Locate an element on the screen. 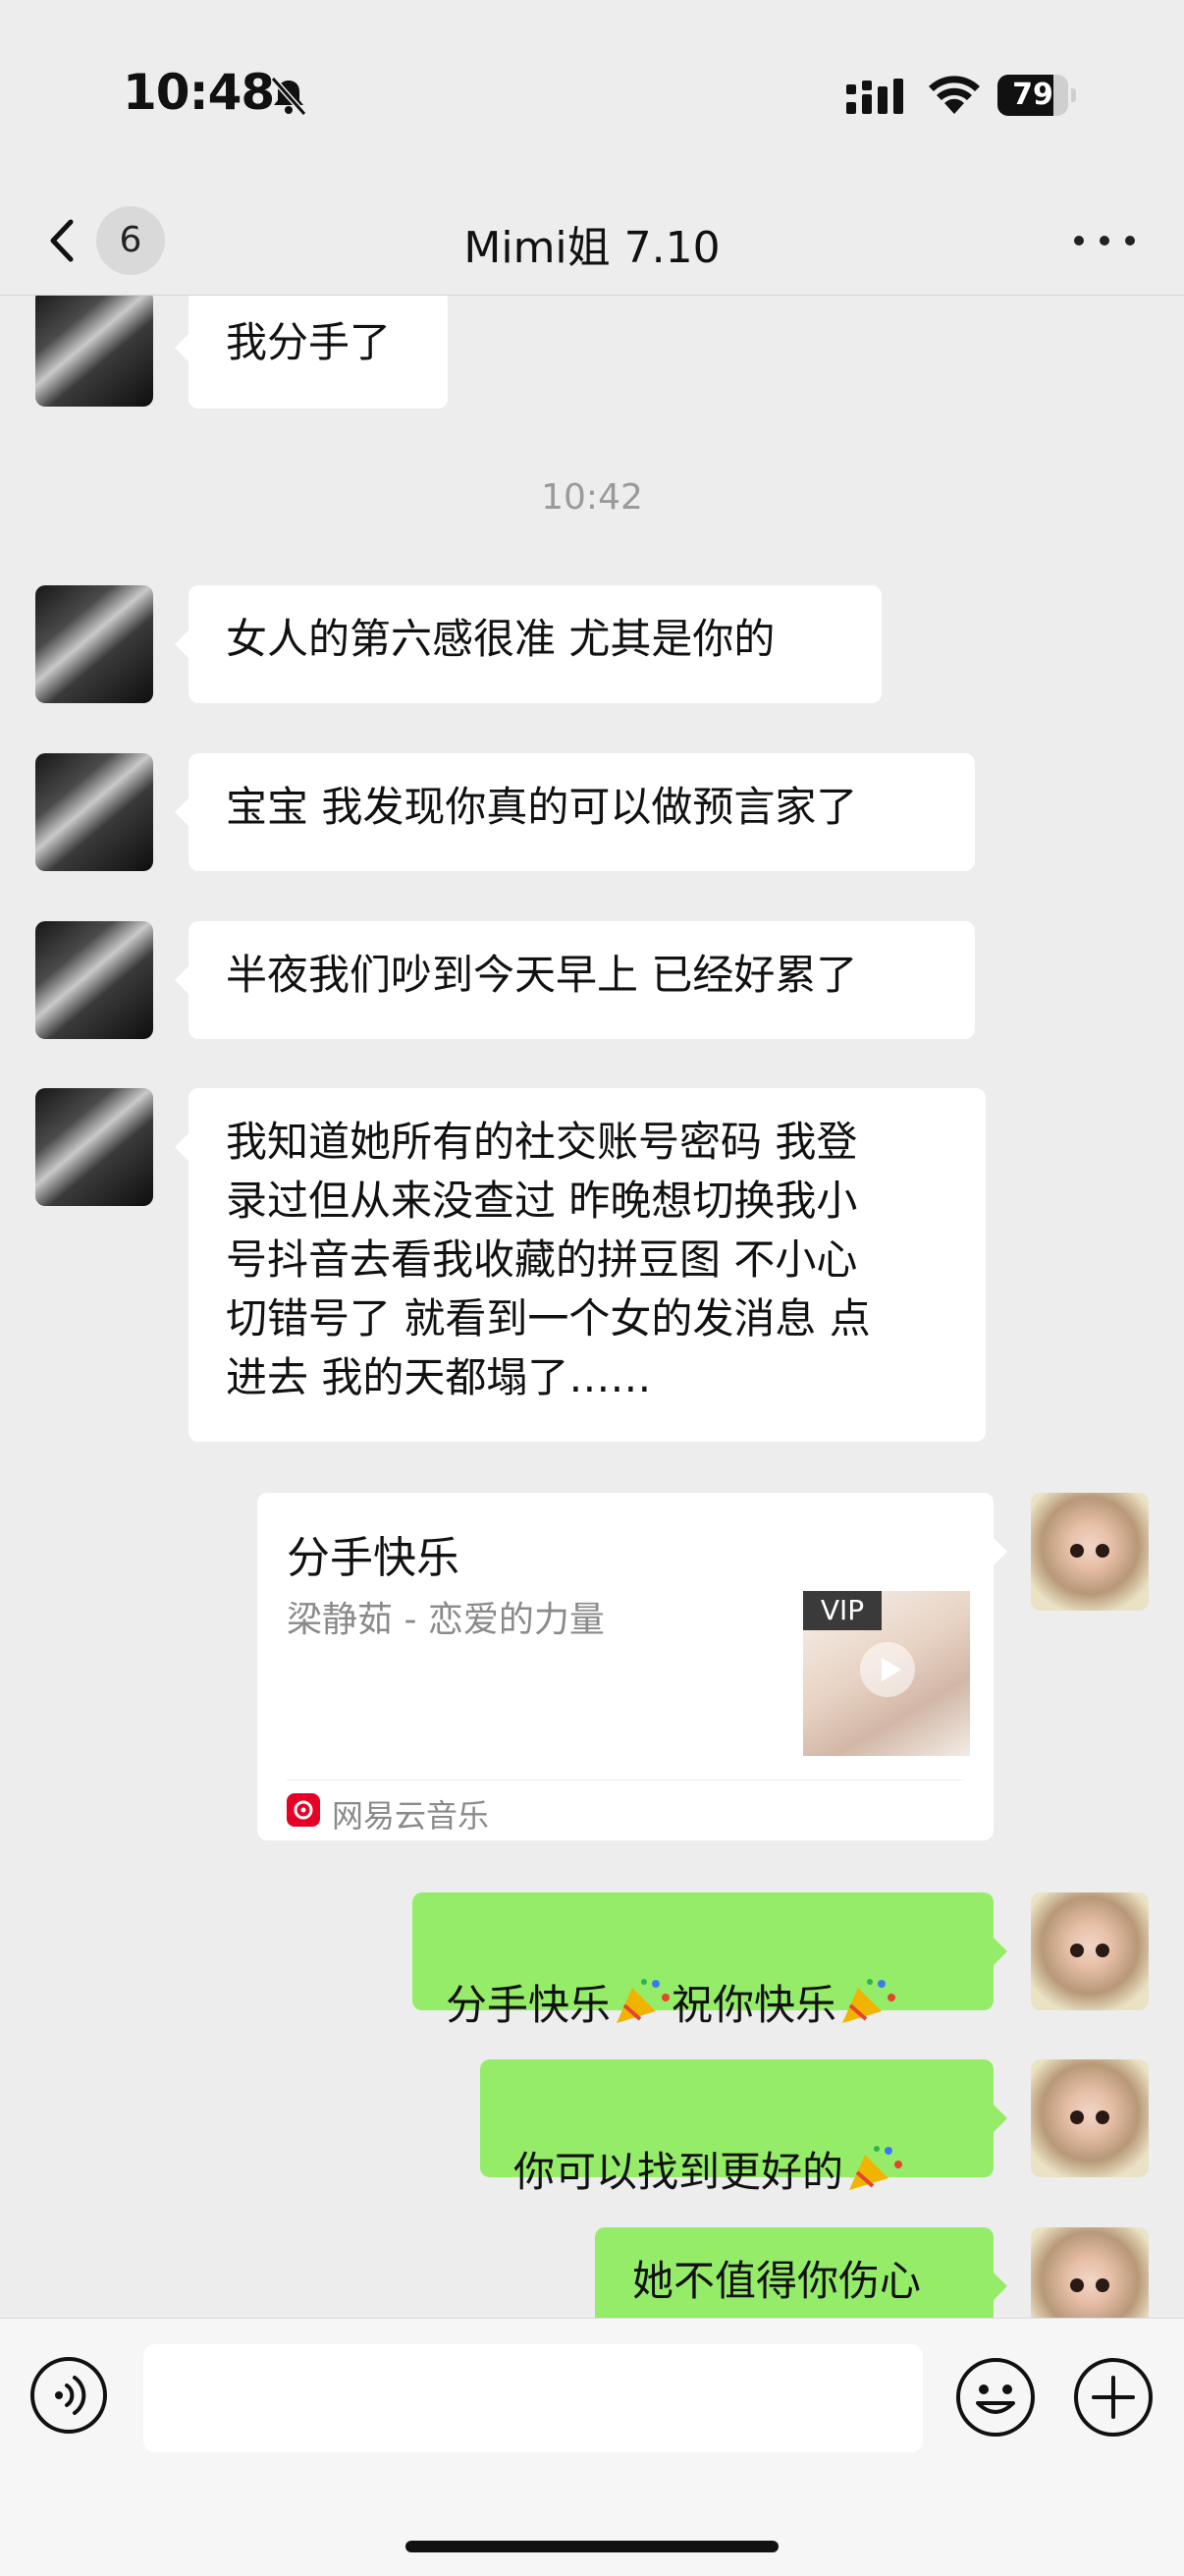 The height and width of the screenshot is (2576, 1184). outgoing-message-bubble: 她不值得你伤心 is located at coordinates (801, 2273).